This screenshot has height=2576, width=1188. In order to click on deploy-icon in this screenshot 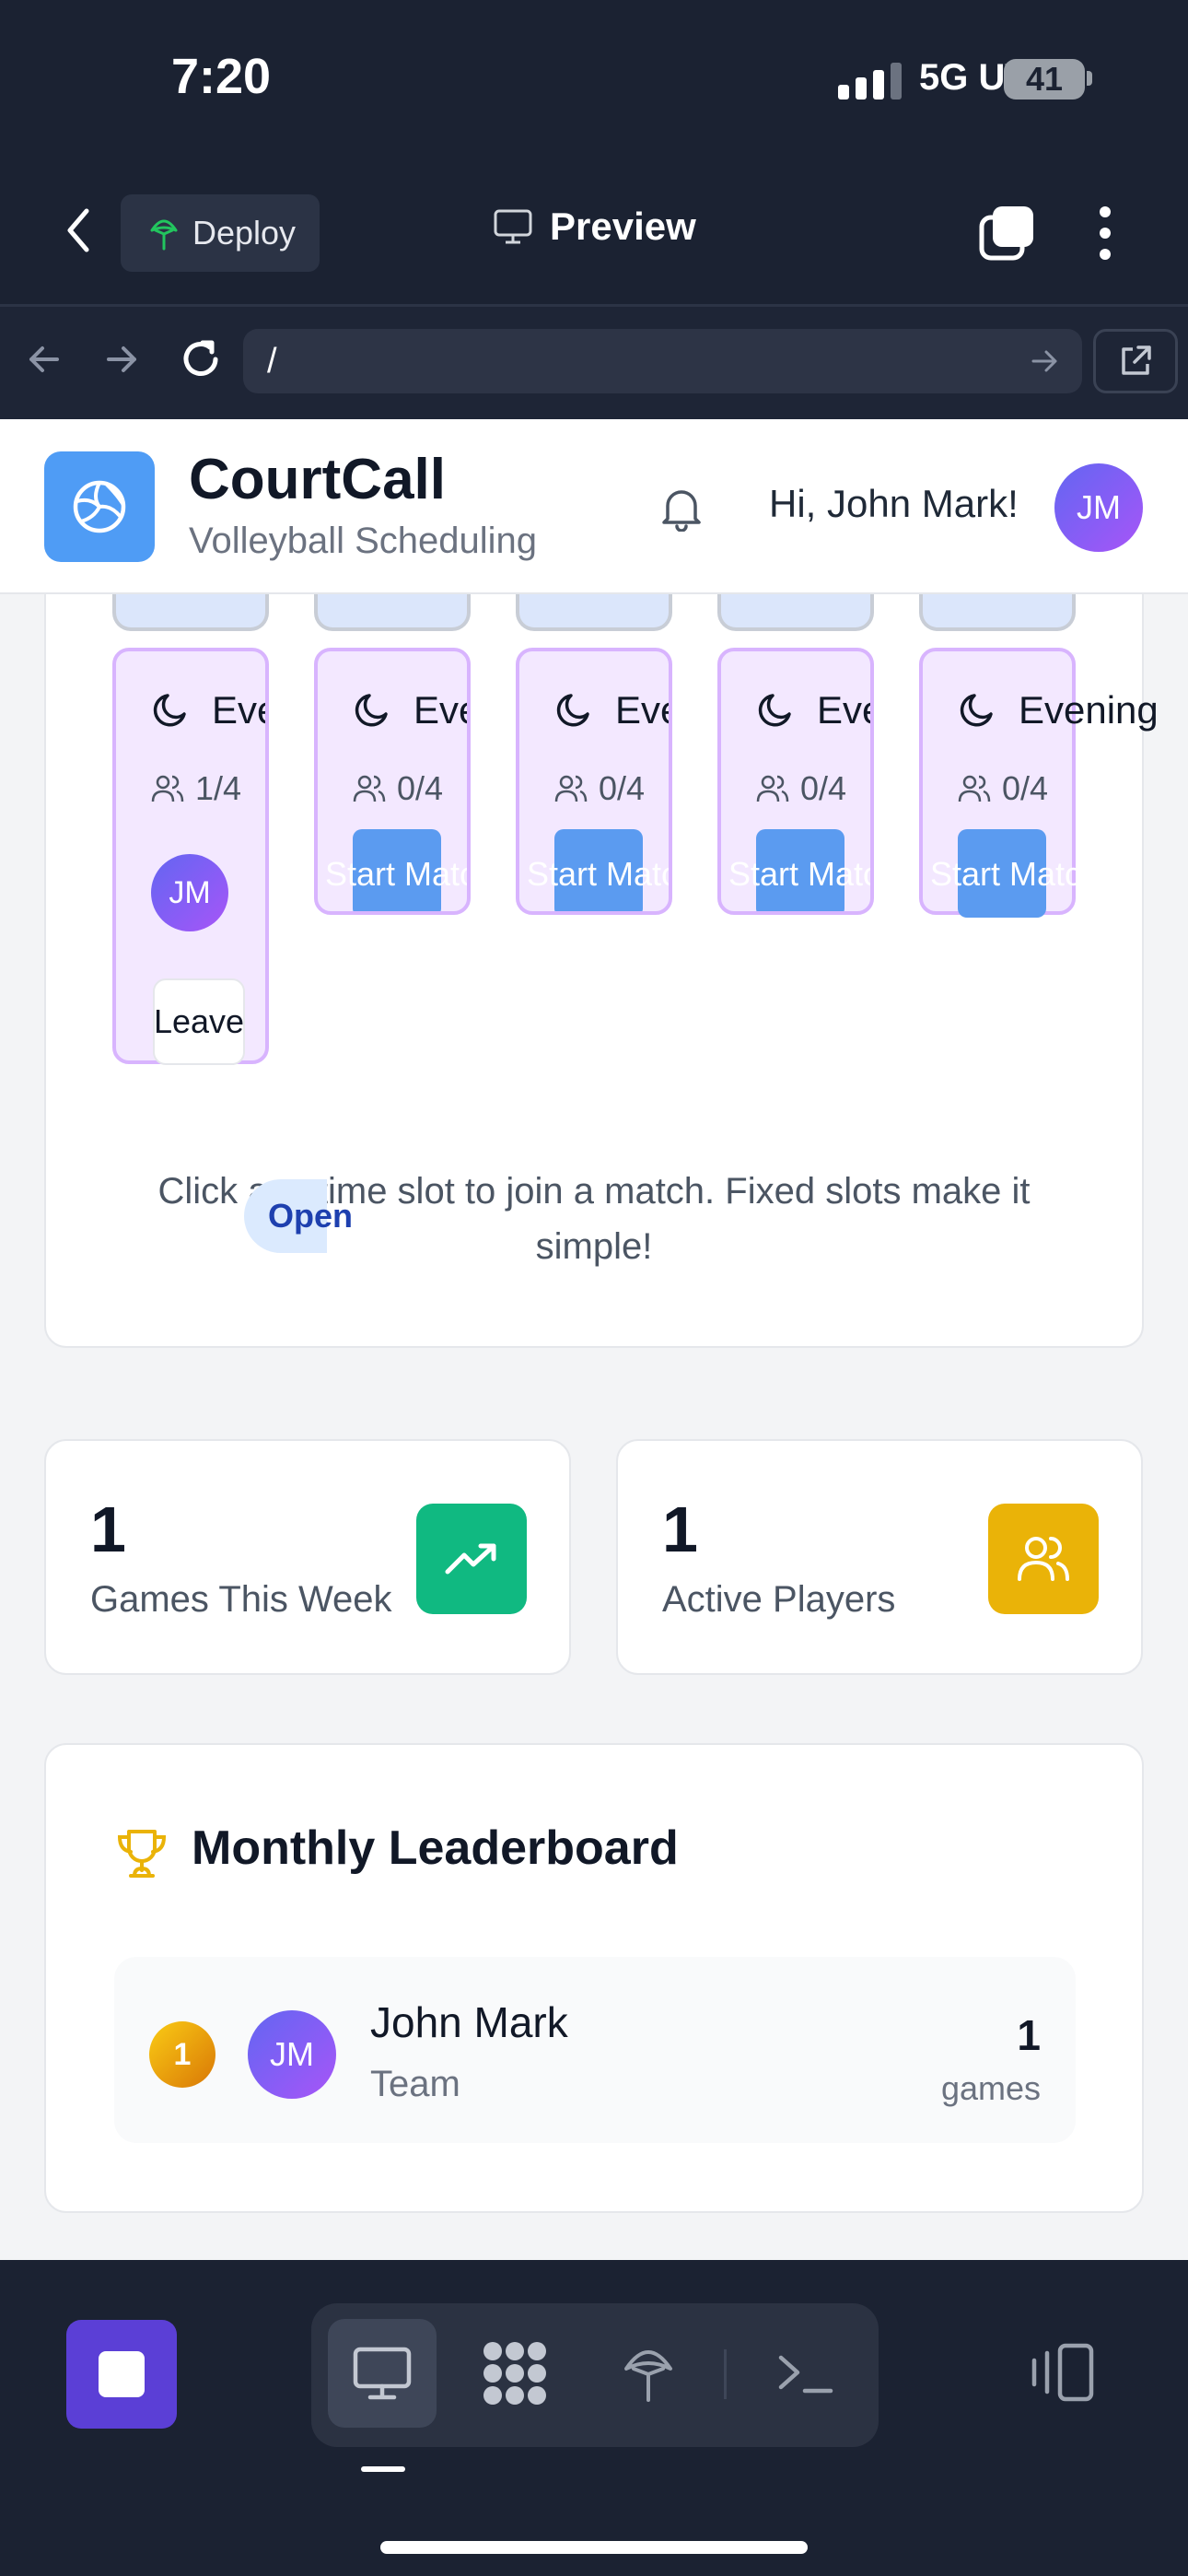, I will do `click(648, 2376)`.